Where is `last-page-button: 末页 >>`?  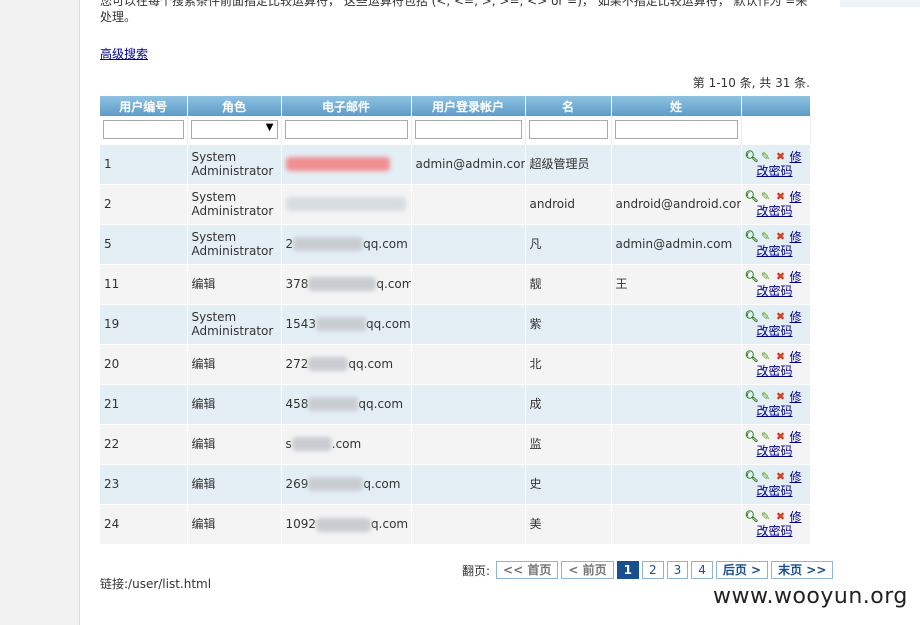 last-page-button: 末页 >> is located at coordinates (802, 570).